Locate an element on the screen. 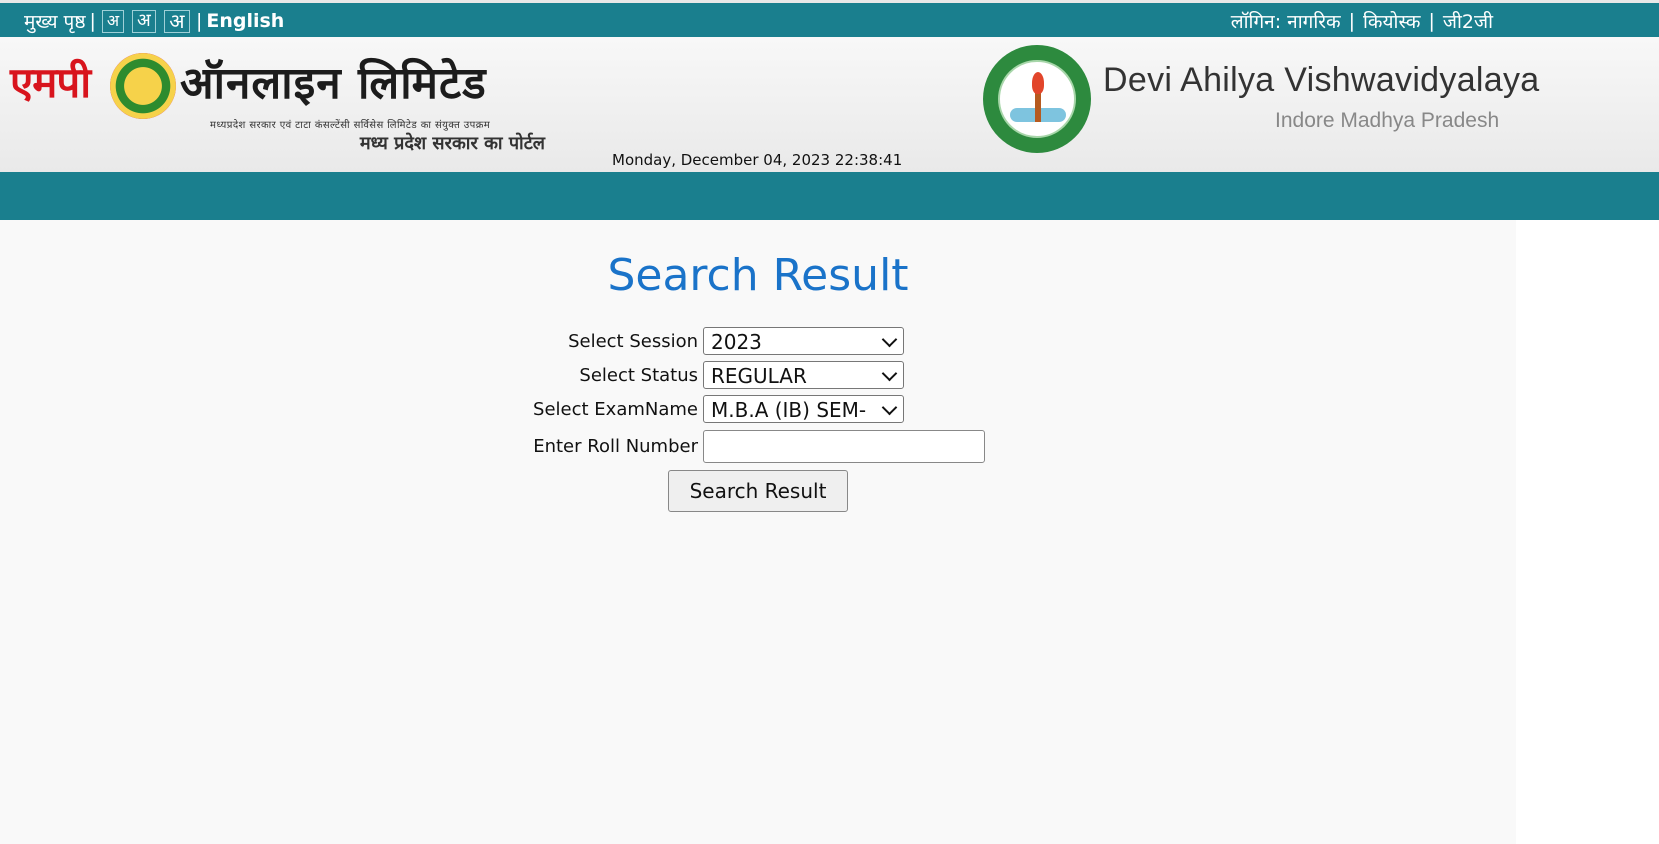 The width and height of the screenshot is (1659, 844). exam-name-select: M.B.A (IB) SEM- is located at coordinates (803, 409).